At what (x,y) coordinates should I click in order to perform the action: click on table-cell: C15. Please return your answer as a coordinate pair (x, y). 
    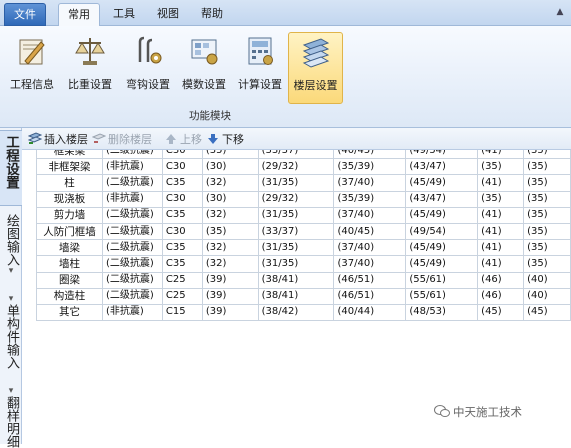
    Looking at the image, I should click on (182, 312).